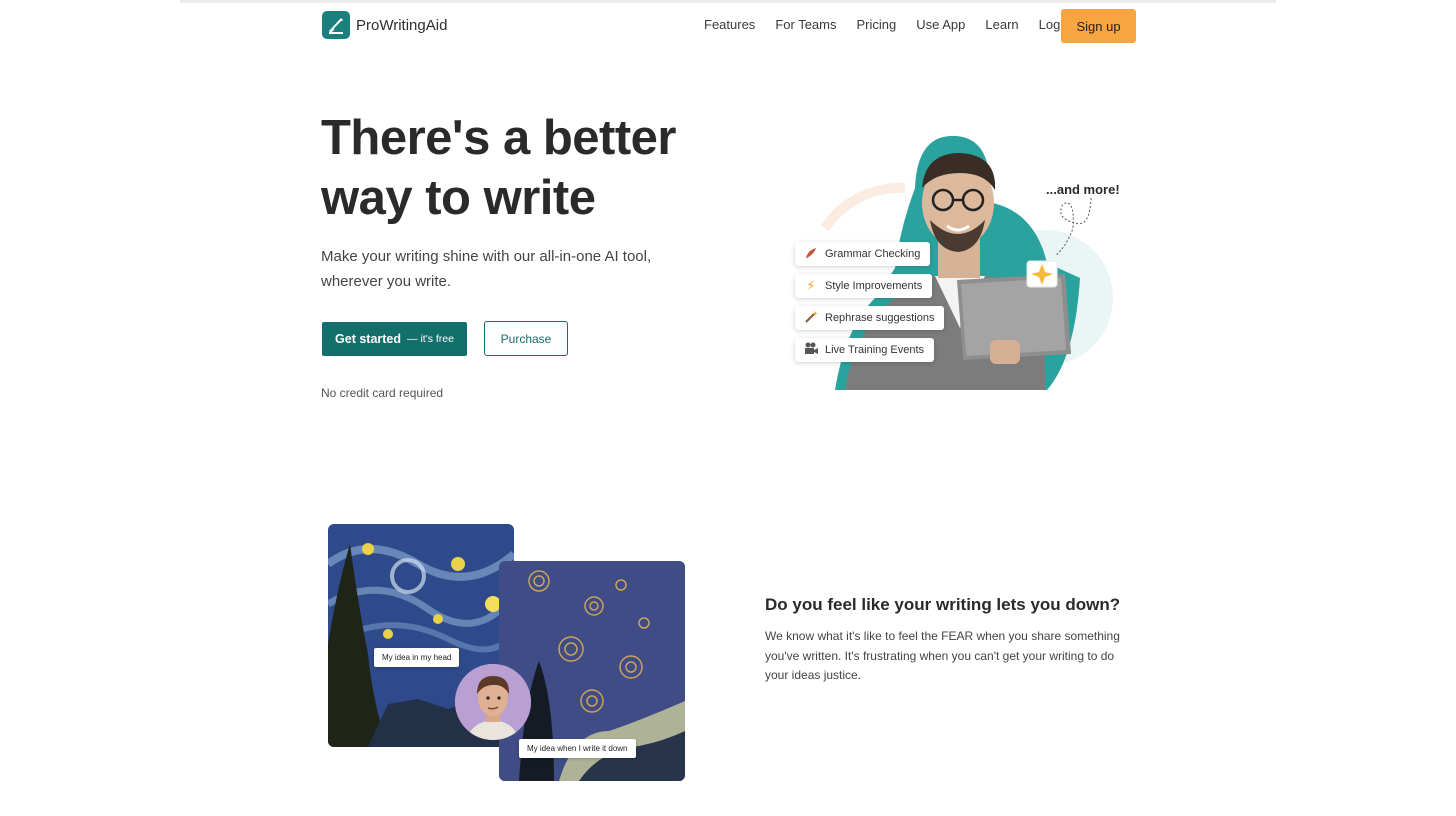 The image size is (1456, 816). I want to click on feature-chip-training: Live Training Events, so click(865, 350).